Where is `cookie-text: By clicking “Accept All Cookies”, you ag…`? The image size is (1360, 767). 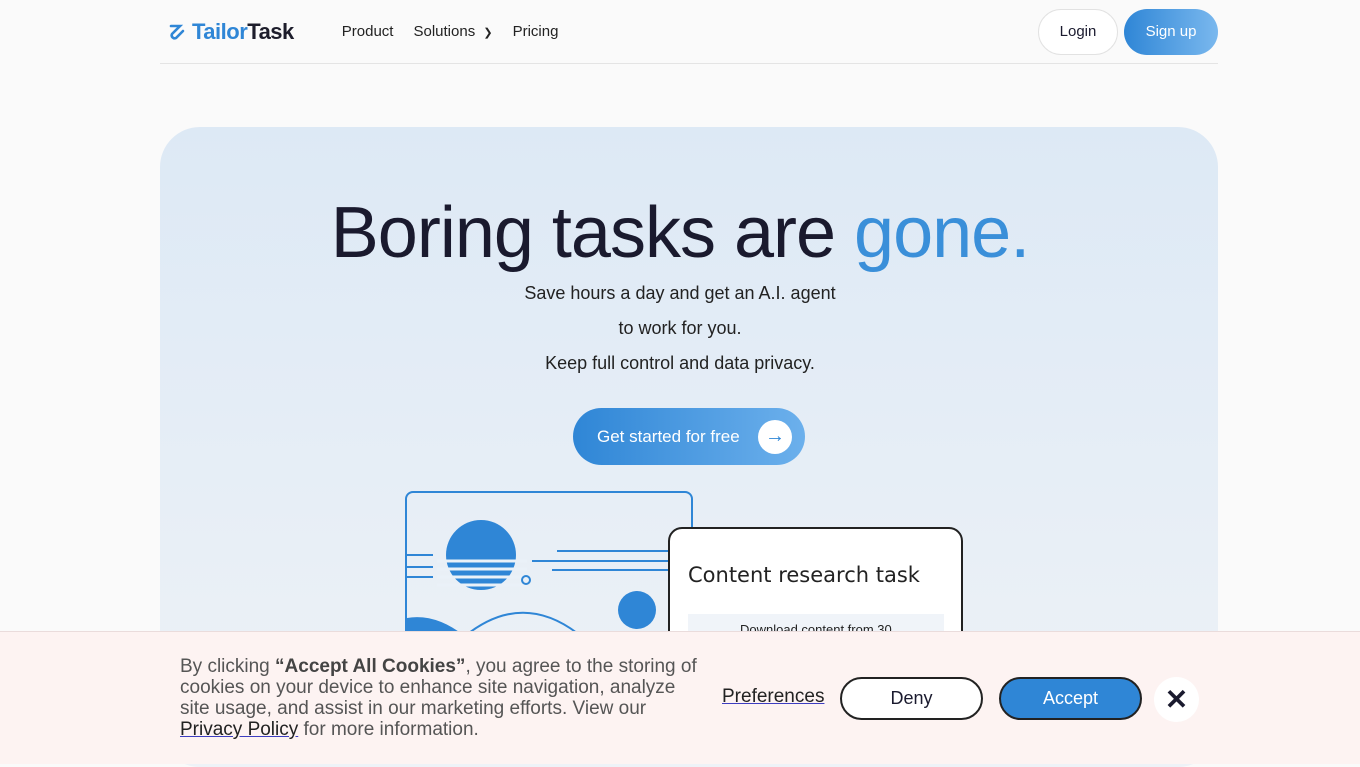 cookie-text: By clicking “Accept All Cookies”, you ag… is located at coordinates (445, 698).